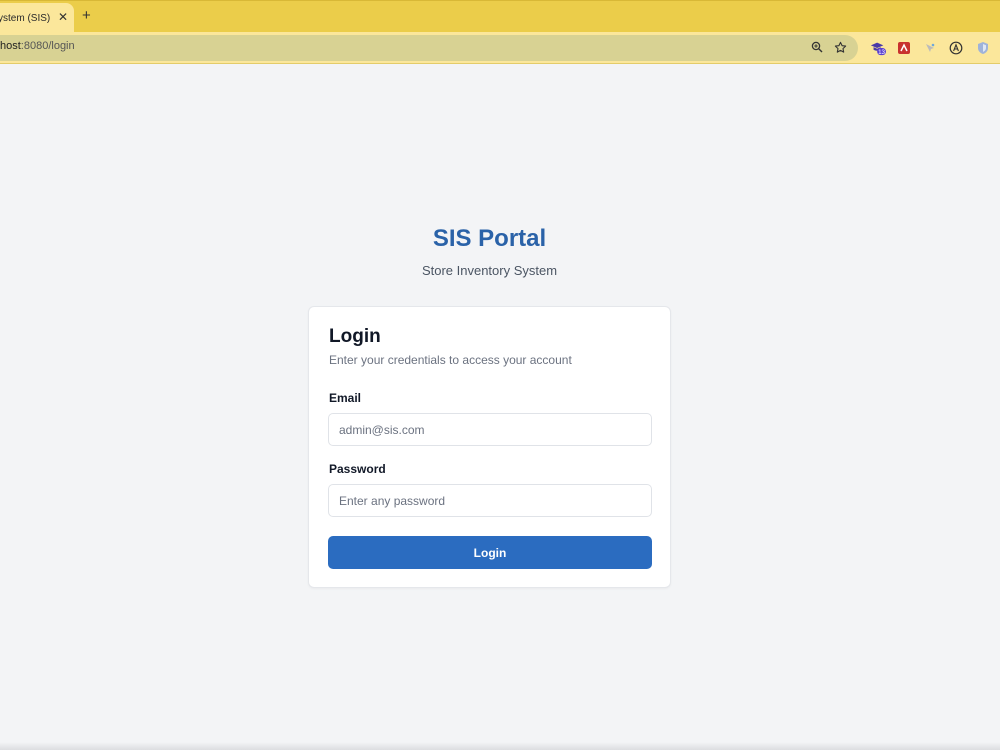  I want to click on page-title: SIS Portal, so click(489, 238).